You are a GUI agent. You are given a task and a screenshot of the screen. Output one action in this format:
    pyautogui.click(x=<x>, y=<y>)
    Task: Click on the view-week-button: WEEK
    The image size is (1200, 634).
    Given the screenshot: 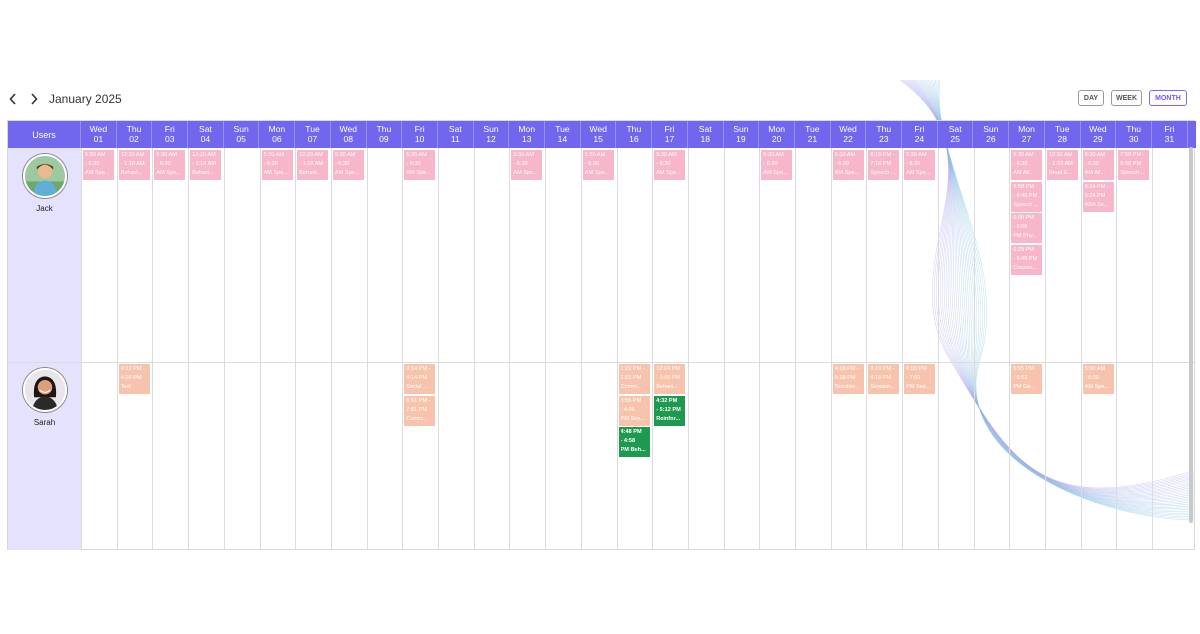 What is the action you would take?
    pyautogui.click(x=1126, y=98)
    